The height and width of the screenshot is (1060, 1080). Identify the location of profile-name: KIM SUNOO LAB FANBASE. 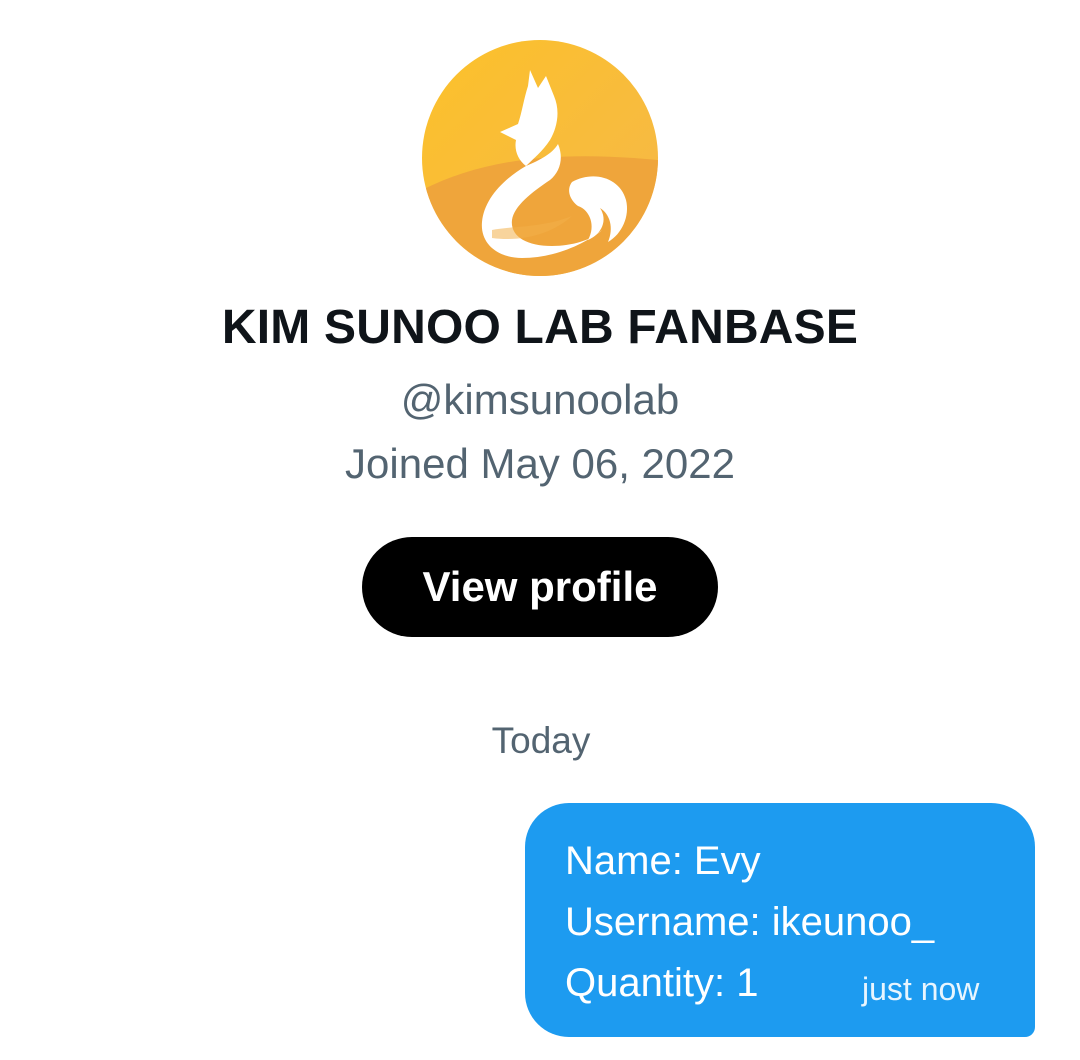
(540, 327).